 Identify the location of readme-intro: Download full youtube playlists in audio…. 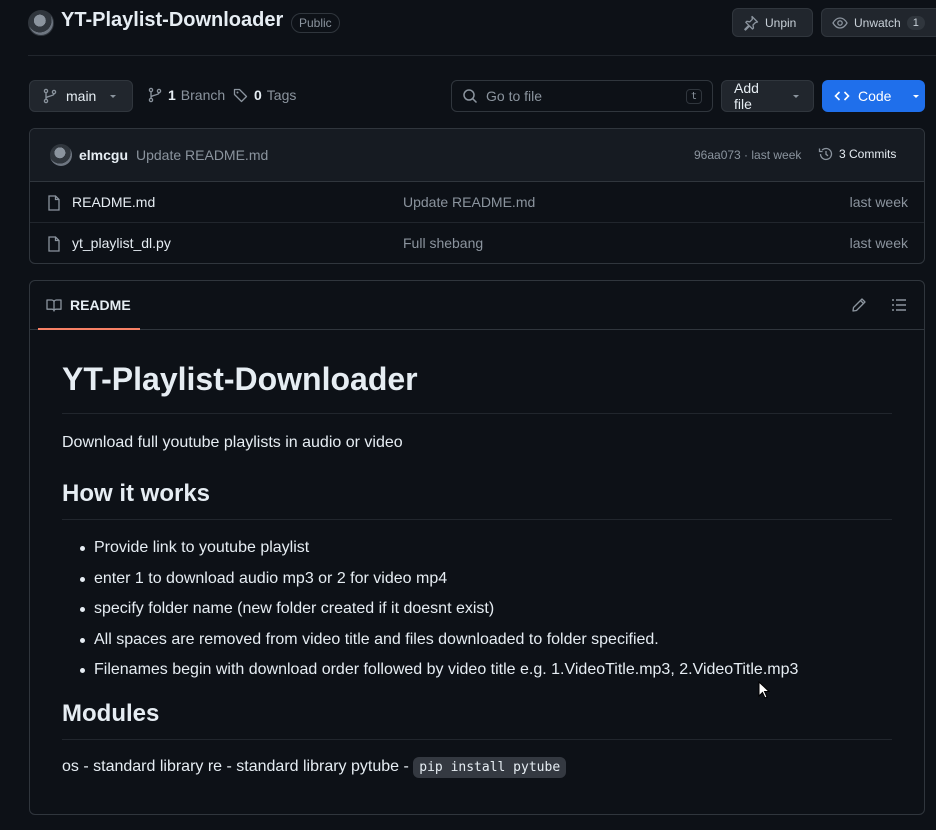
(232, 442).